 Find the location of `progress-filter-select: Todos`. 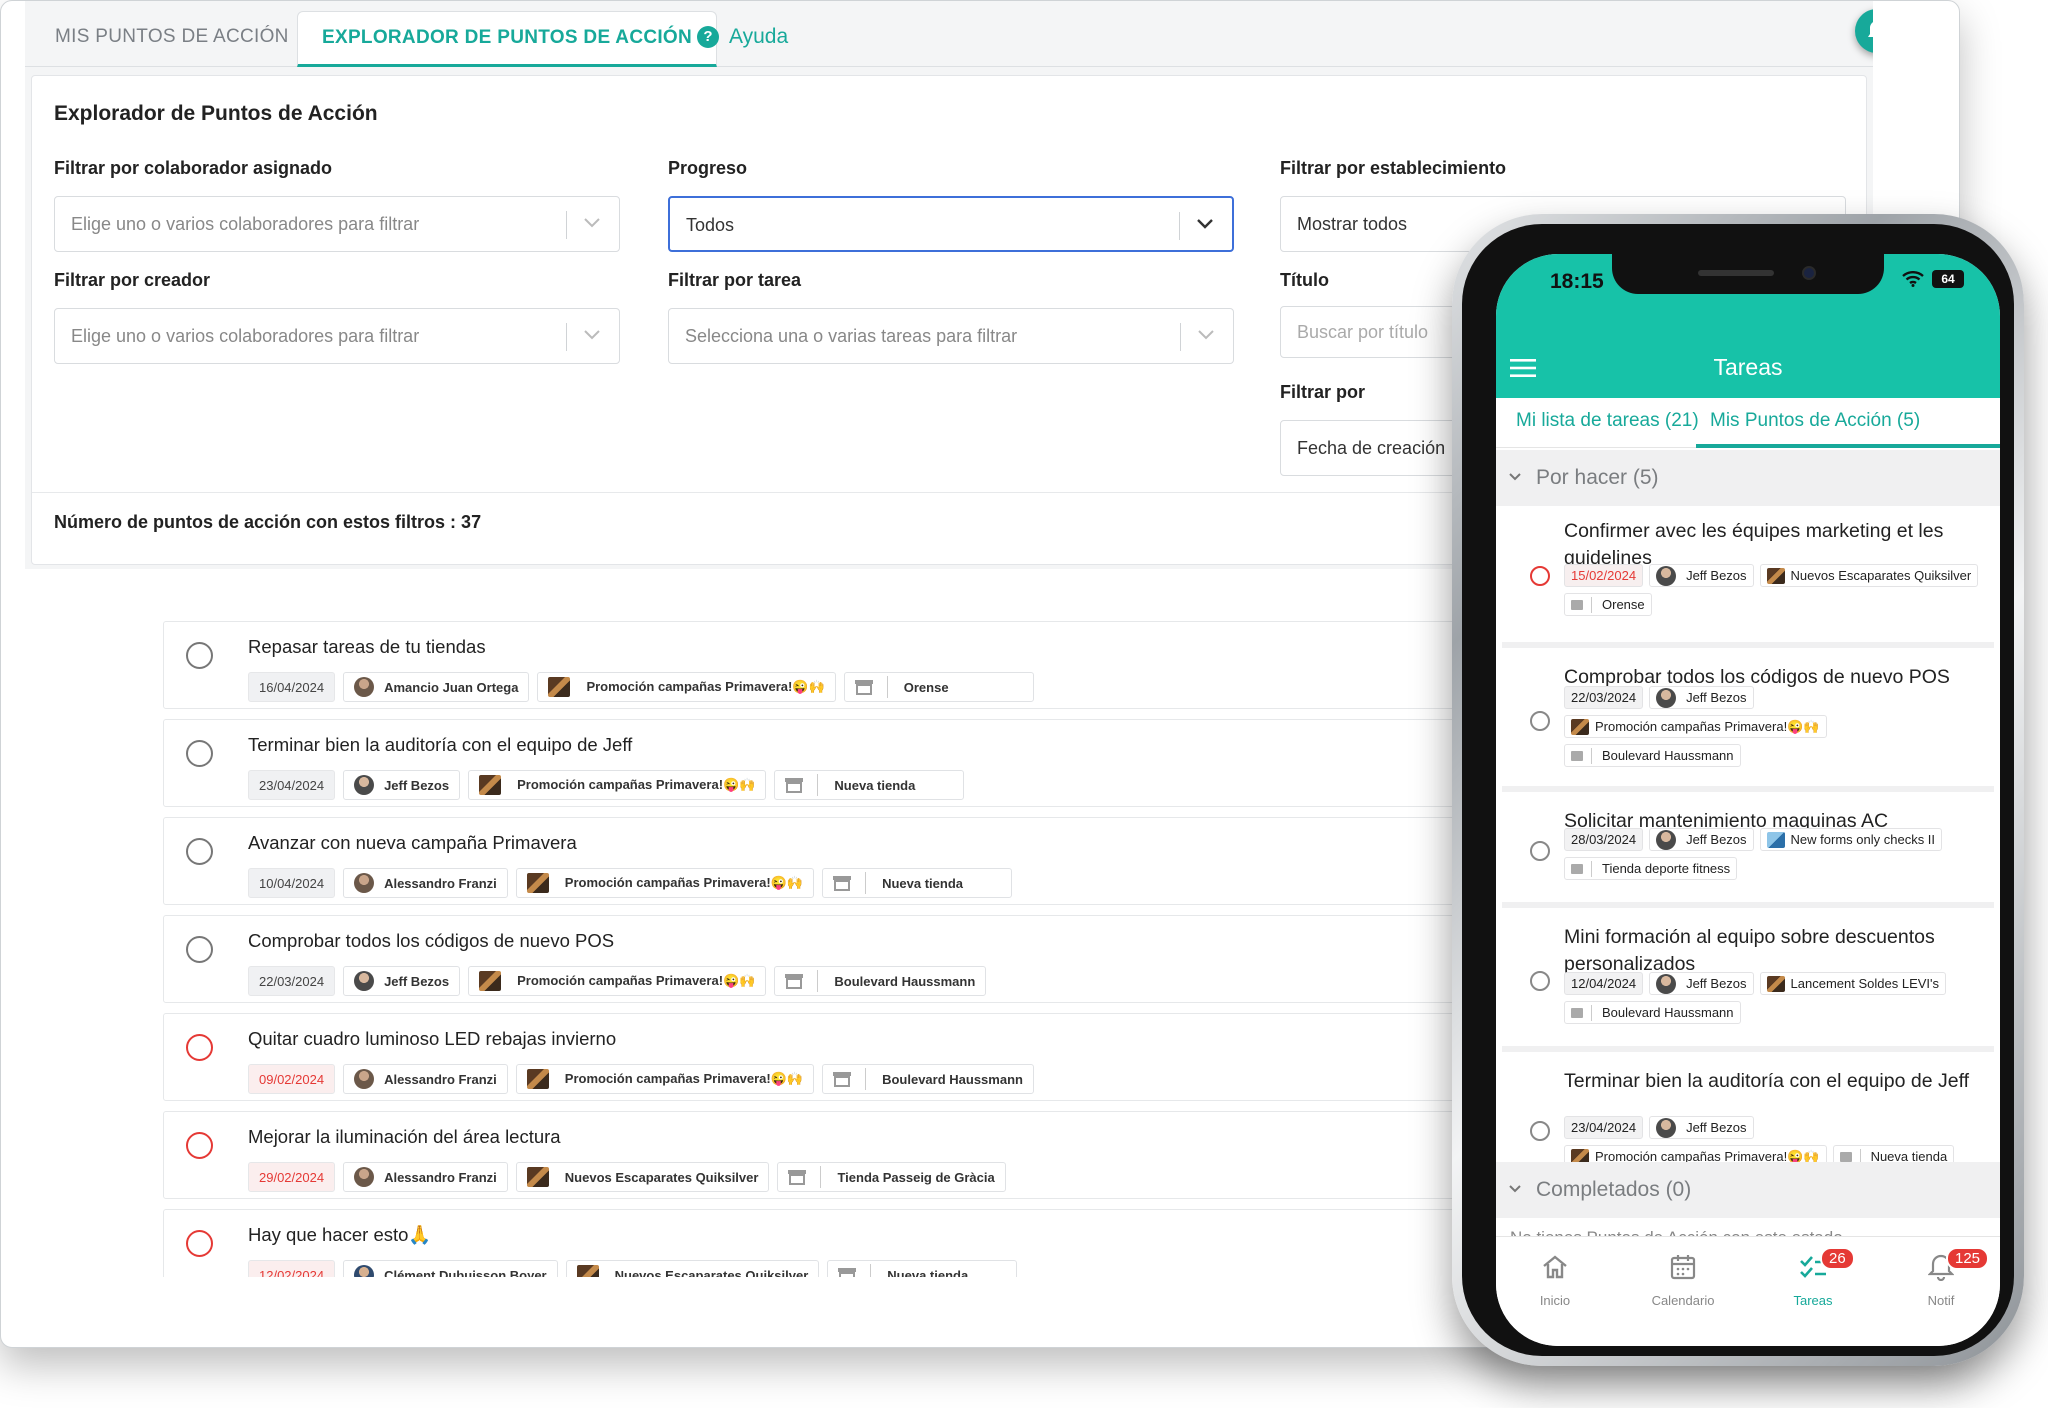

progress-filter-select: Todos is located at coordinates (951, 224).